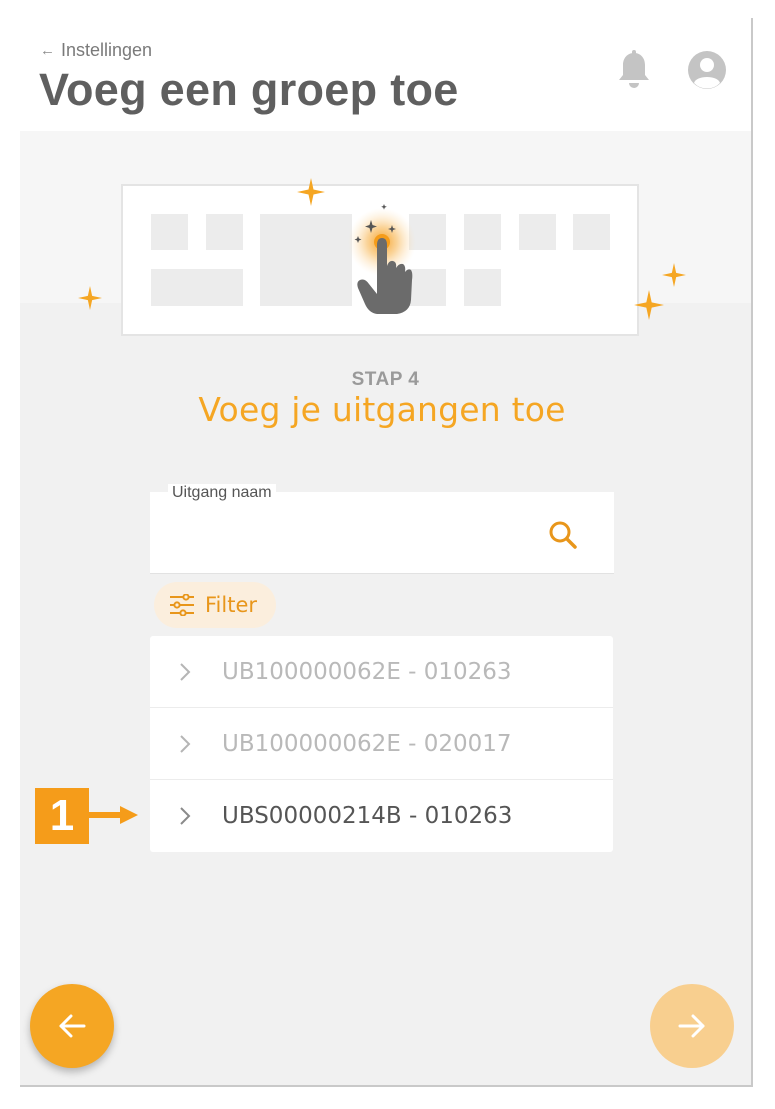  I want to click on illustration-card, so click(380, 260).